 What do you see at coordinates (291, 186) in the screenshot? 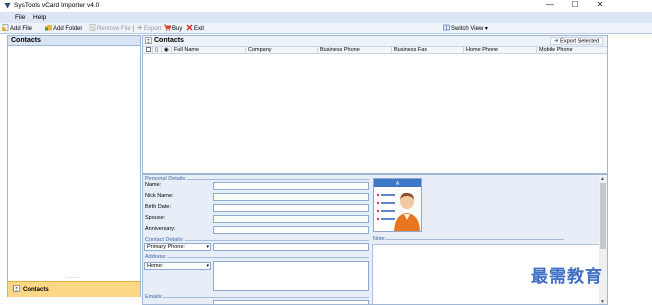
I see `name-field` at bounding box center [291, 186].